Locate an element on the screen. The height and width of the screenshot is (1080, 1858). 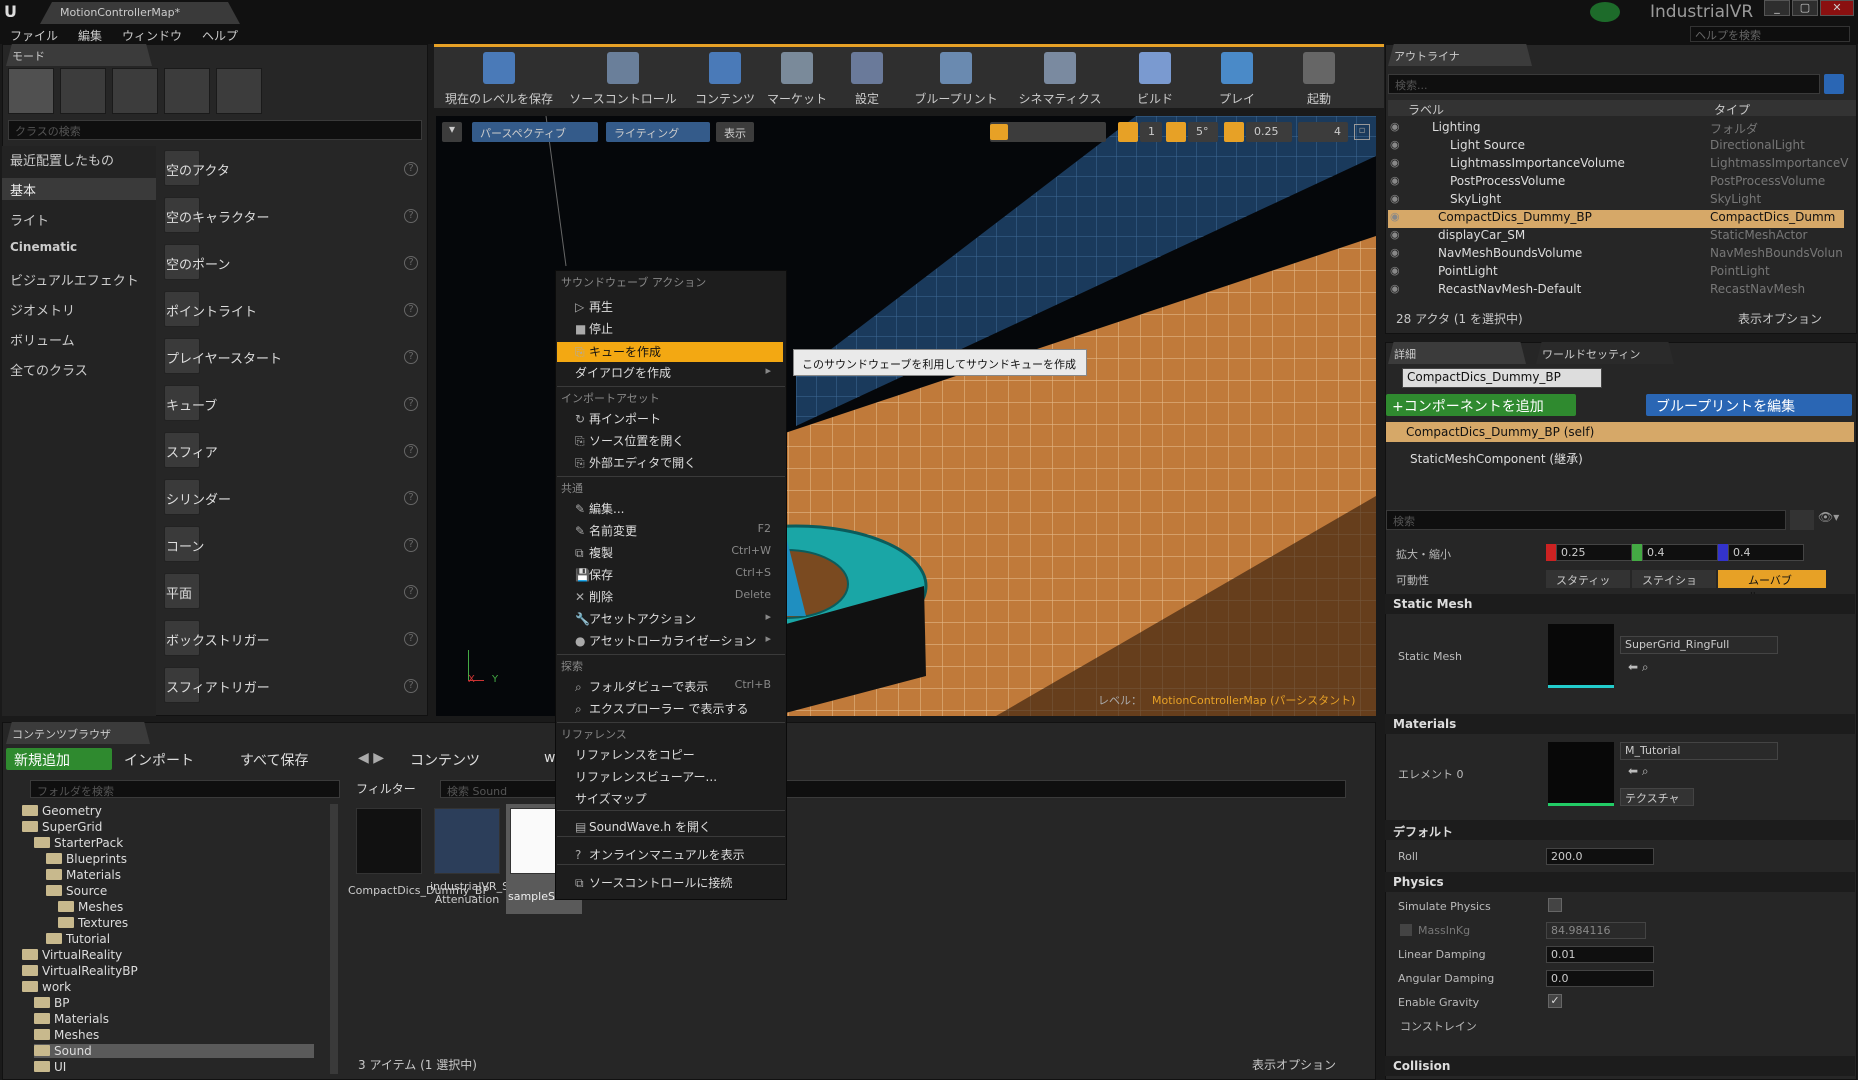
menu-item-size-map: サイズマップ is located at coordinates (675, 798).